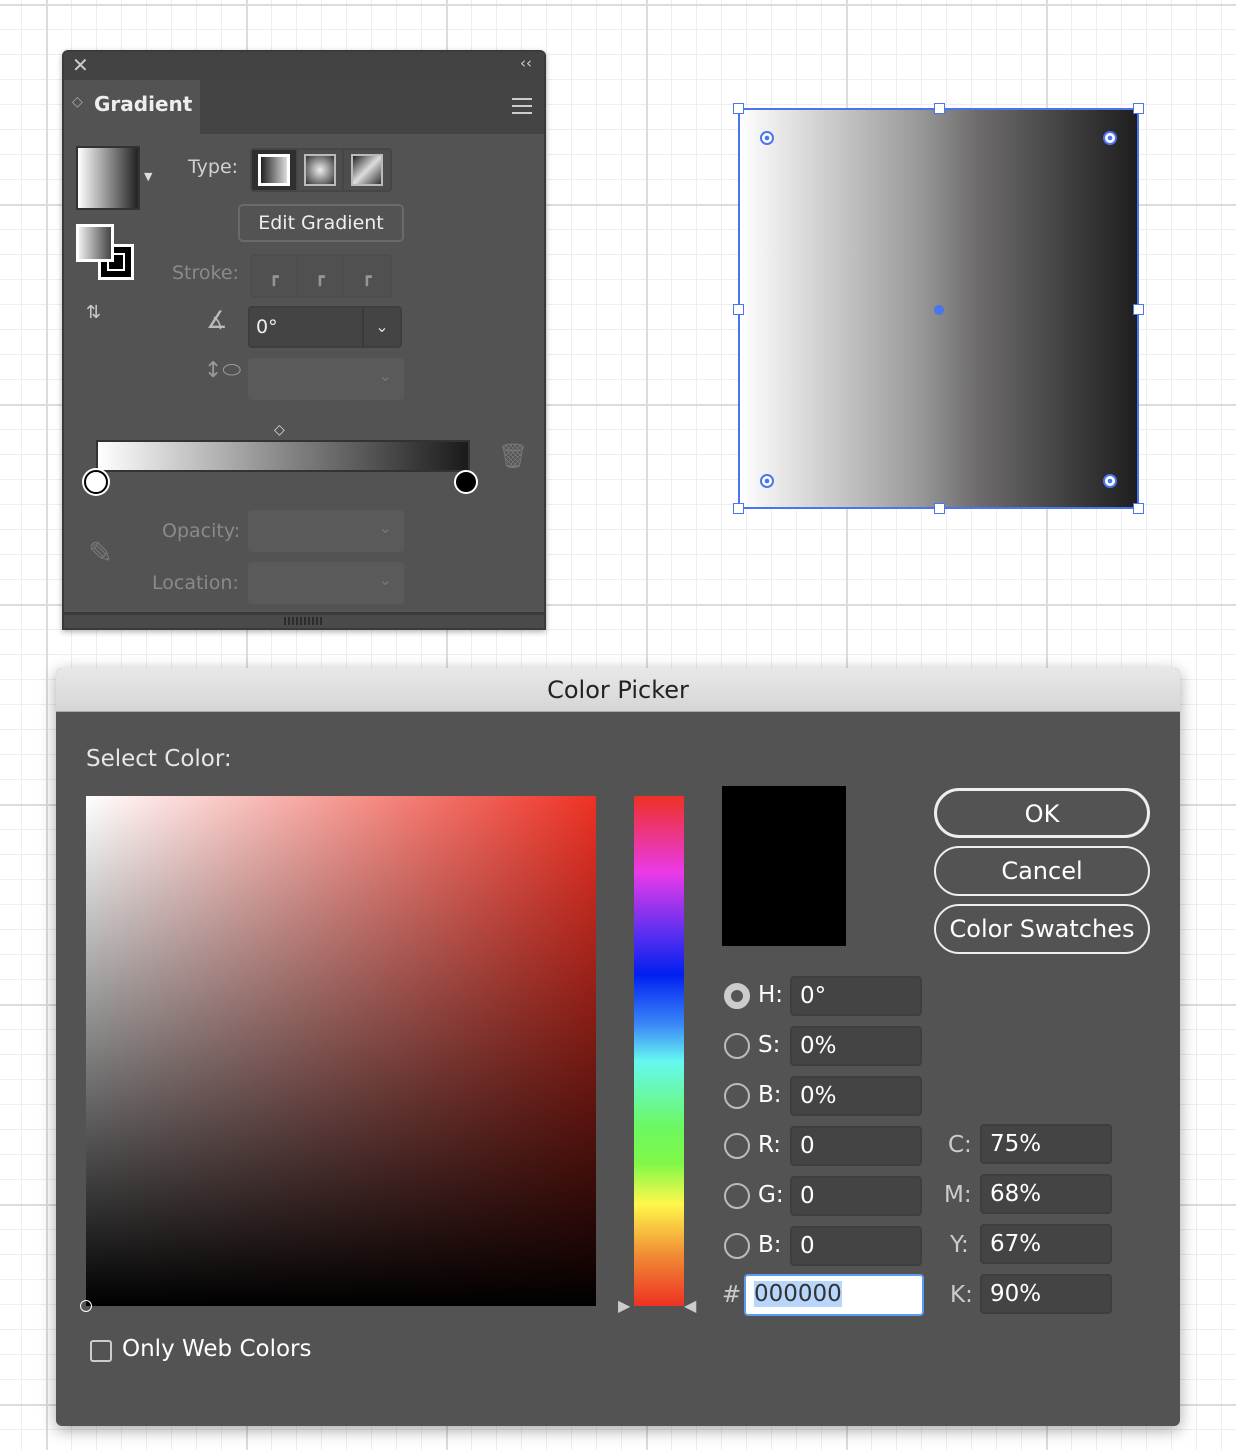  What do you see at coordinates (737, 1146) in the screenshot?
I see `radio-red` at bounding box center [737, 1146].